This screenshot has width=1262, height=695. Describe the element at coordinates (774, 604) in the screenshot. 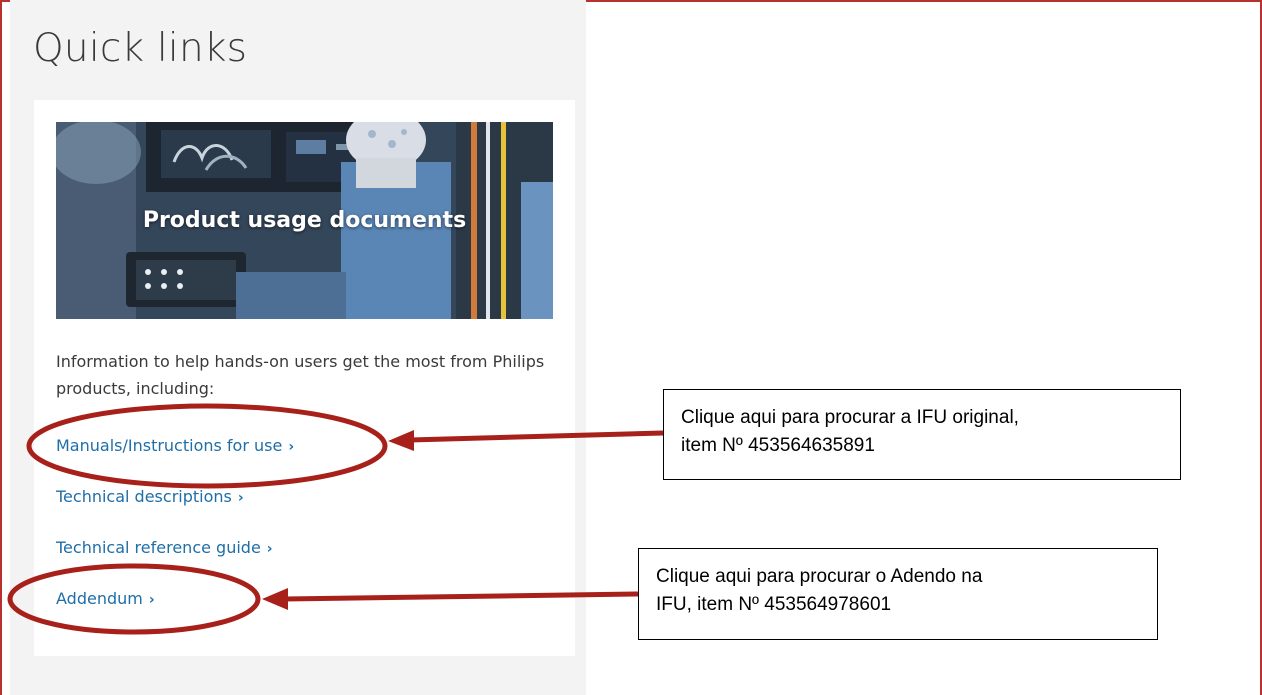

I see `callout-addendum-line2: IFU, item Nº 453564978601` at that location.